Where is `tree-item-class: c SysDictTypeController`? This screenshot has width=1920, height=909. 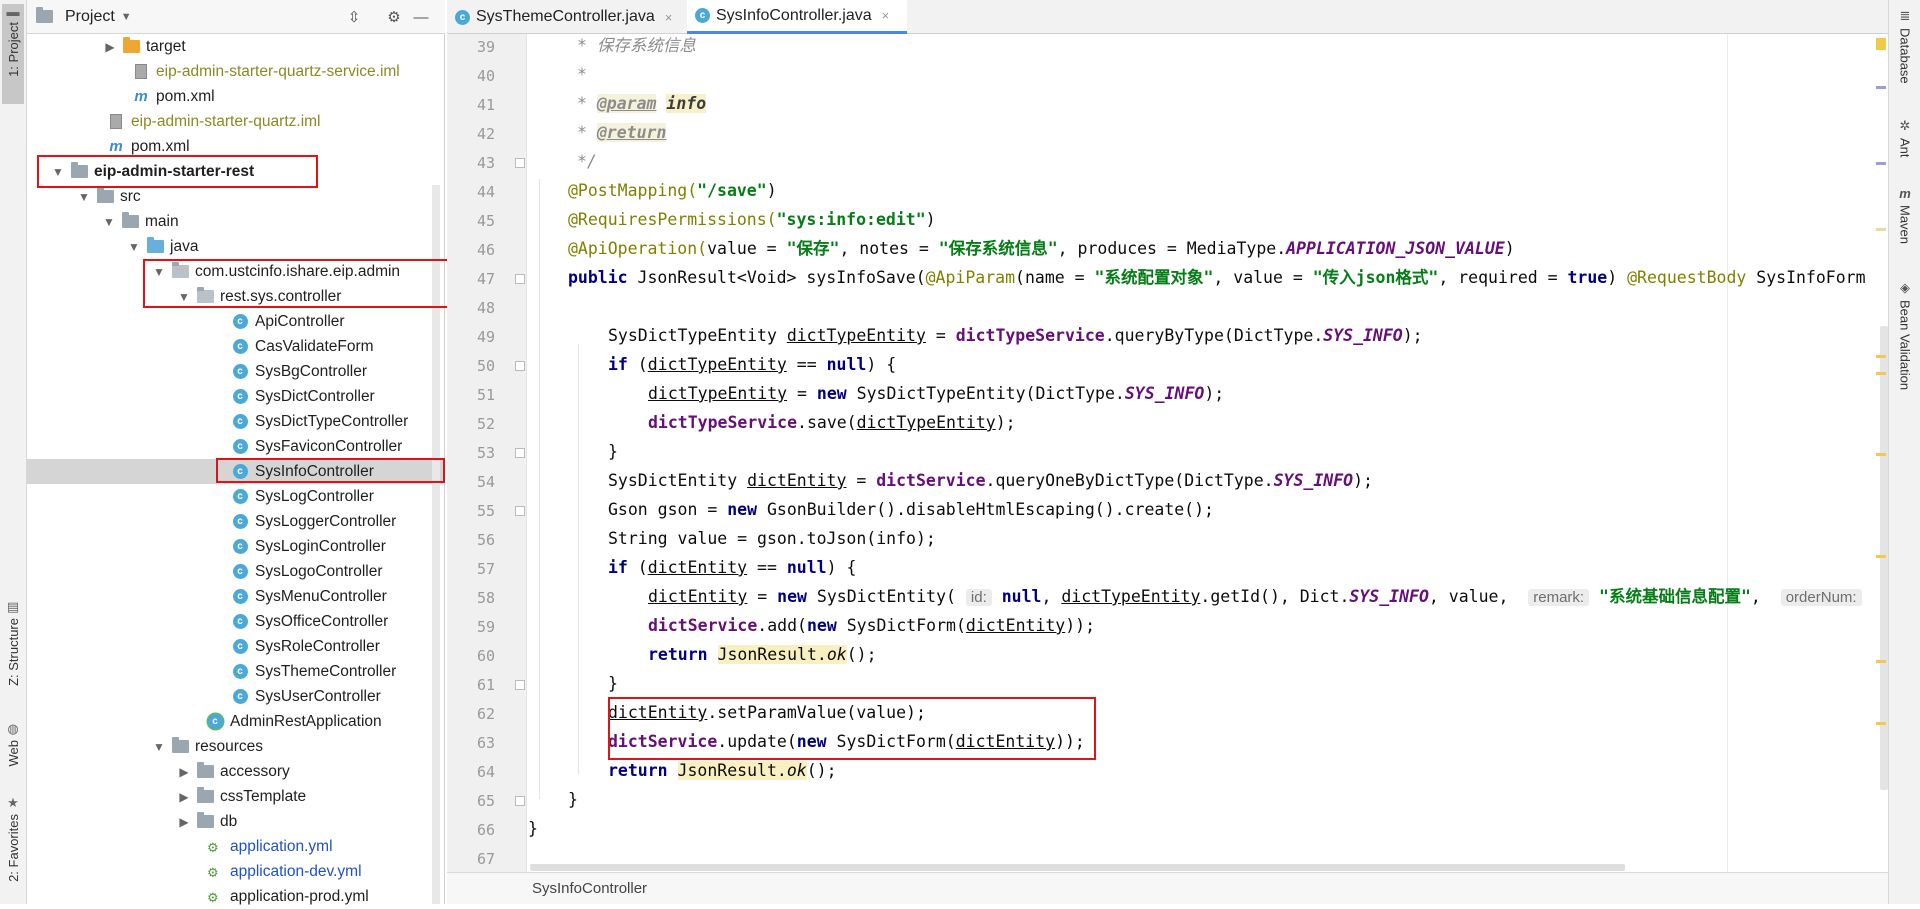 tree-item-class: c SysDictTypeController is located at coordinates (236, 421).